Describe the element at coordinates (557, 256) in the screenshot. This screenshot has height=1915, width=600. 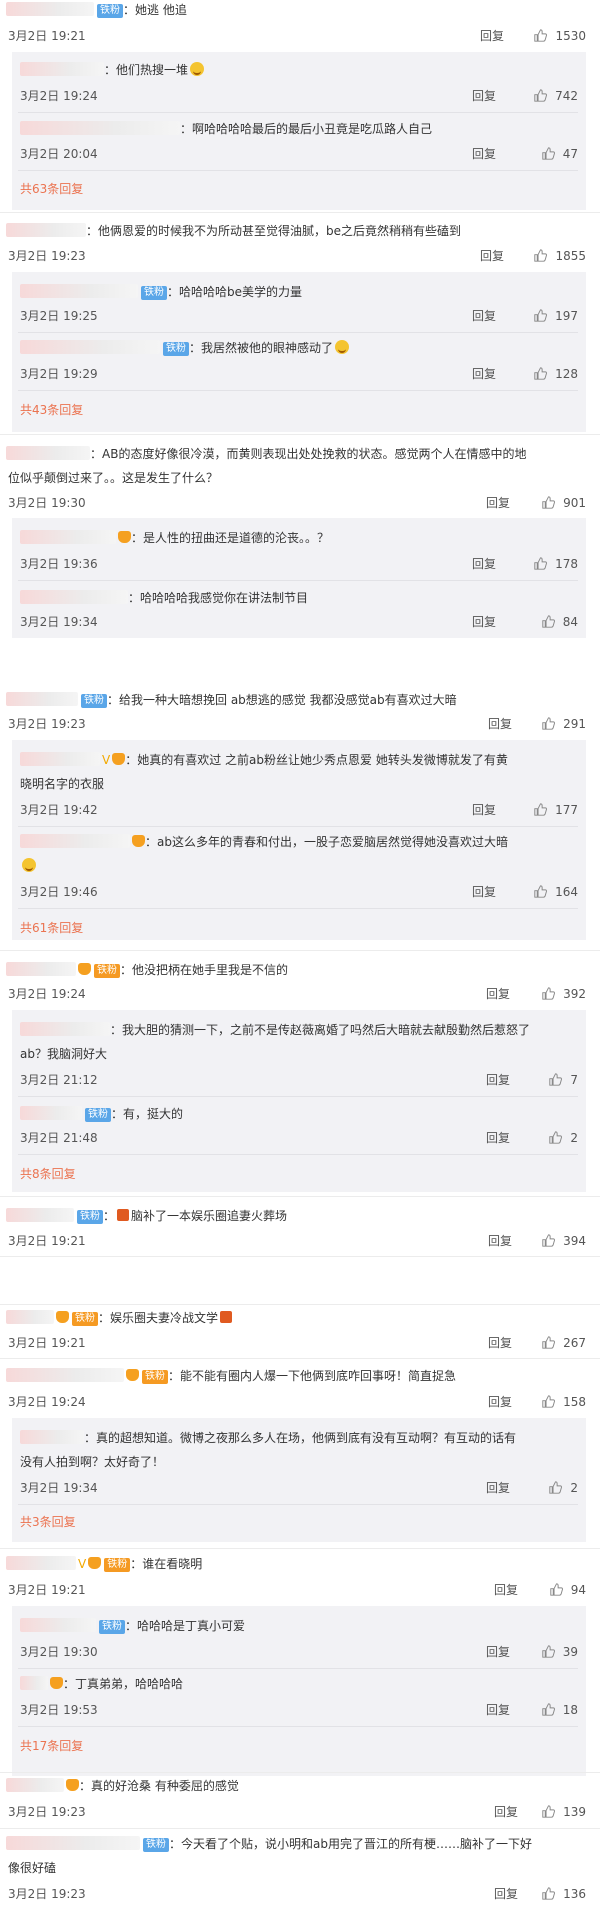
I see `like-button: 1855` at that location.